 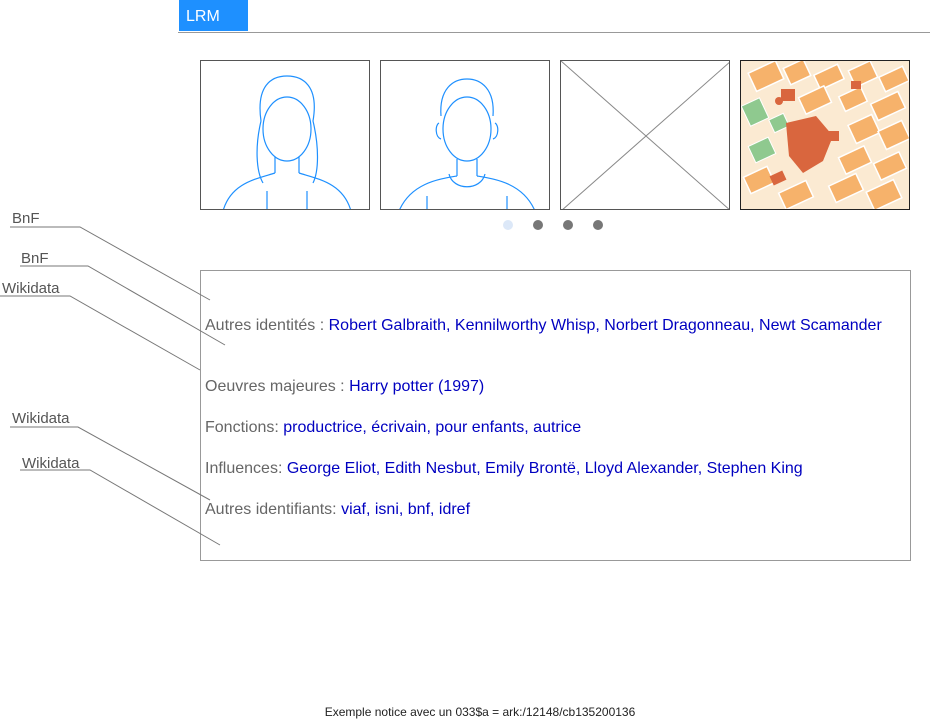 What do you see at coordinates (113, 386) in the screenshot?
I see `annotation-leader-lines` at bounding box center [113, 386].